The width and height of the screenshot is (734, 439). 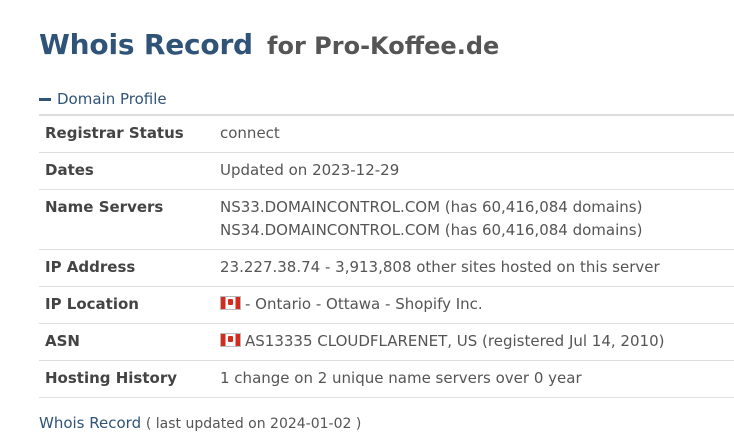 I want to click on registrar-status-value: connect, so click(x=471, y=134).